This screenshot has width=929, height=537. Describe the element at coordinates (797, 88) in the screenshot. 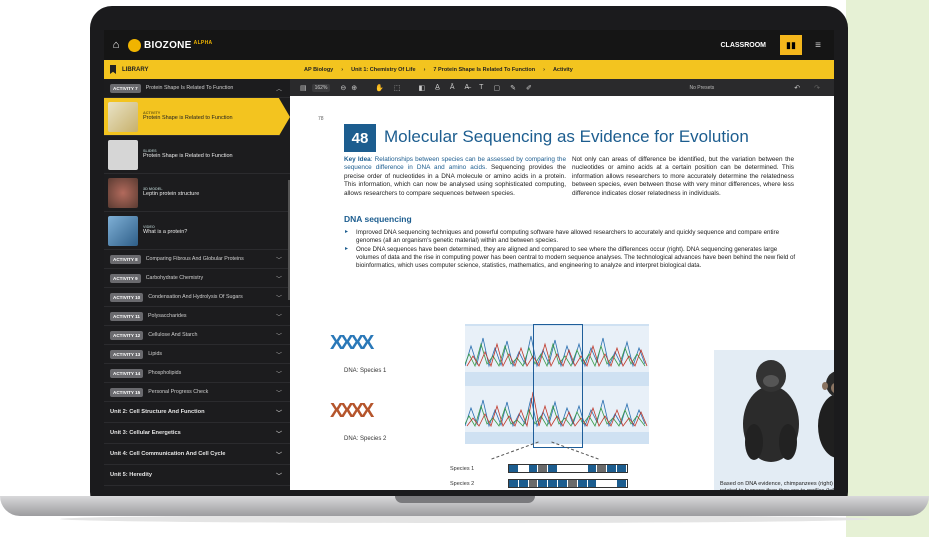

I see `undo-icon: ↶` at that location.